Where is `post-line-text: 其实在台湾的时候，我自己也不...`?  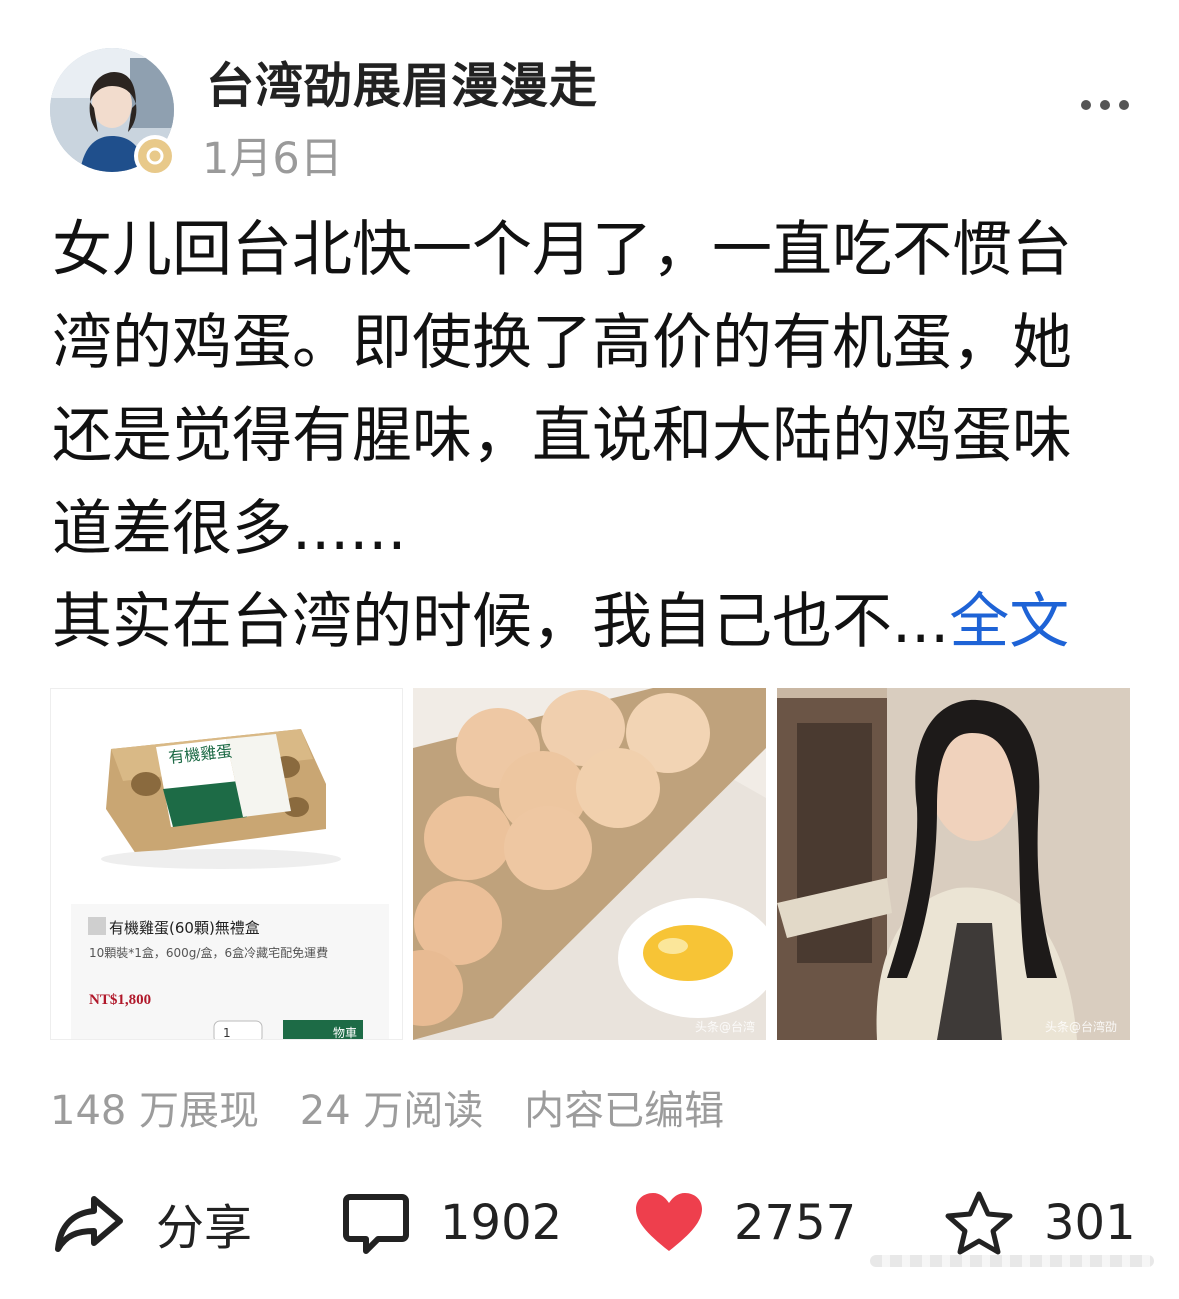 post-line-text: 其实在台湾的时候，我自己也不... is located at coordinates (501, 622).